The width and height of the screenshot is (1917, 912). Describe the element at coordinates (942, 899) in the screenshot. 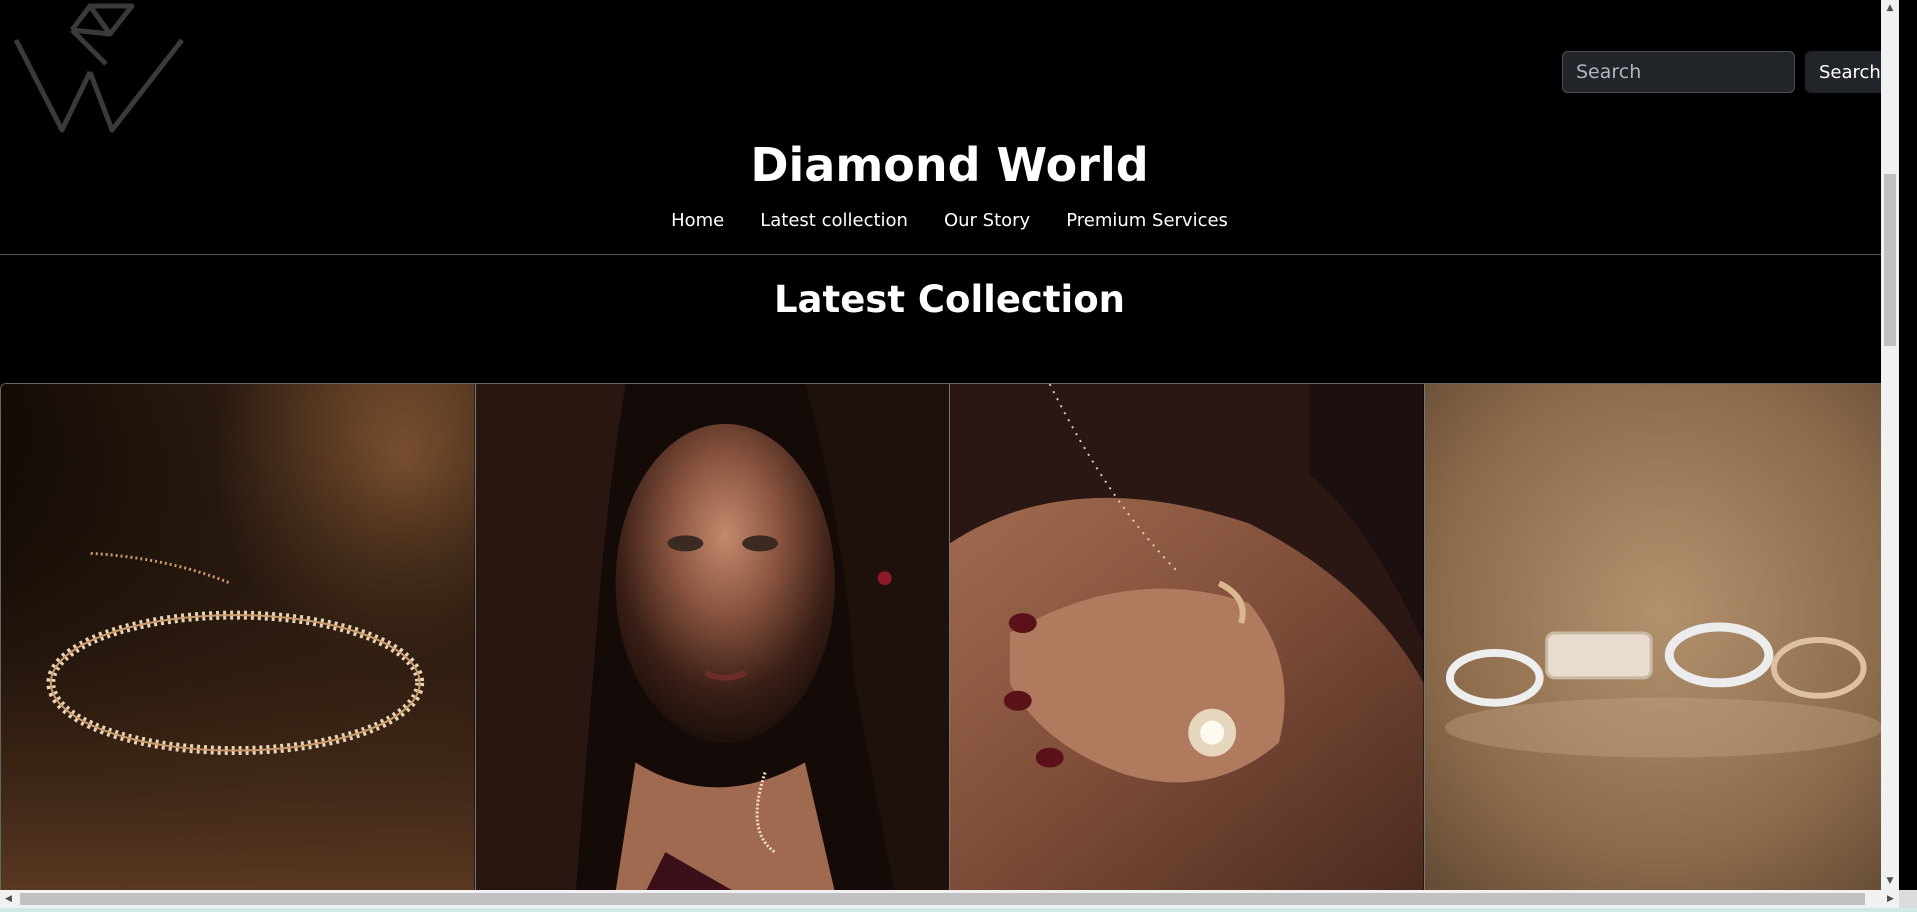

I see `horizontal-scroll-thumb` at that location.